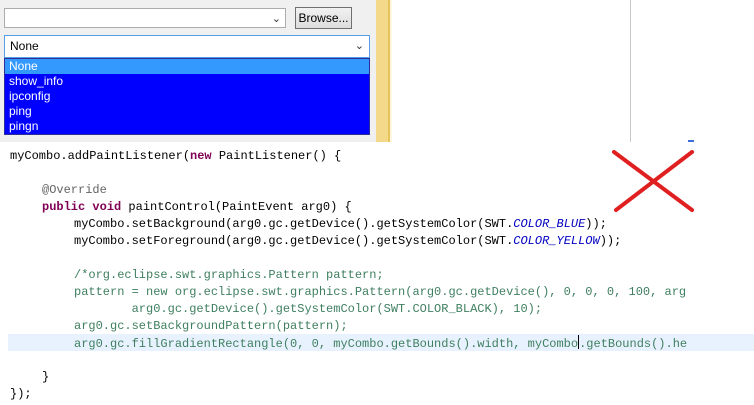 This screenshot has width=754, height=405. Describe the element at coordinates (187, 126) in the screenshot. I see `dropdown-option-pingn: pingn` at that location.